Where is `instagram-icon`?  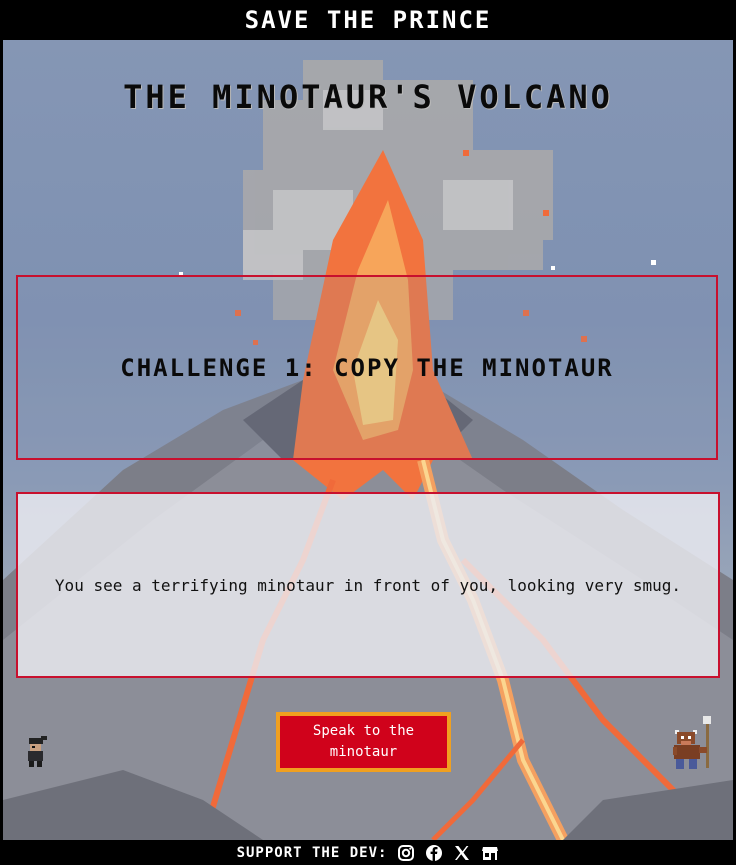 instagram-icon is located at coordinates (406, 853).